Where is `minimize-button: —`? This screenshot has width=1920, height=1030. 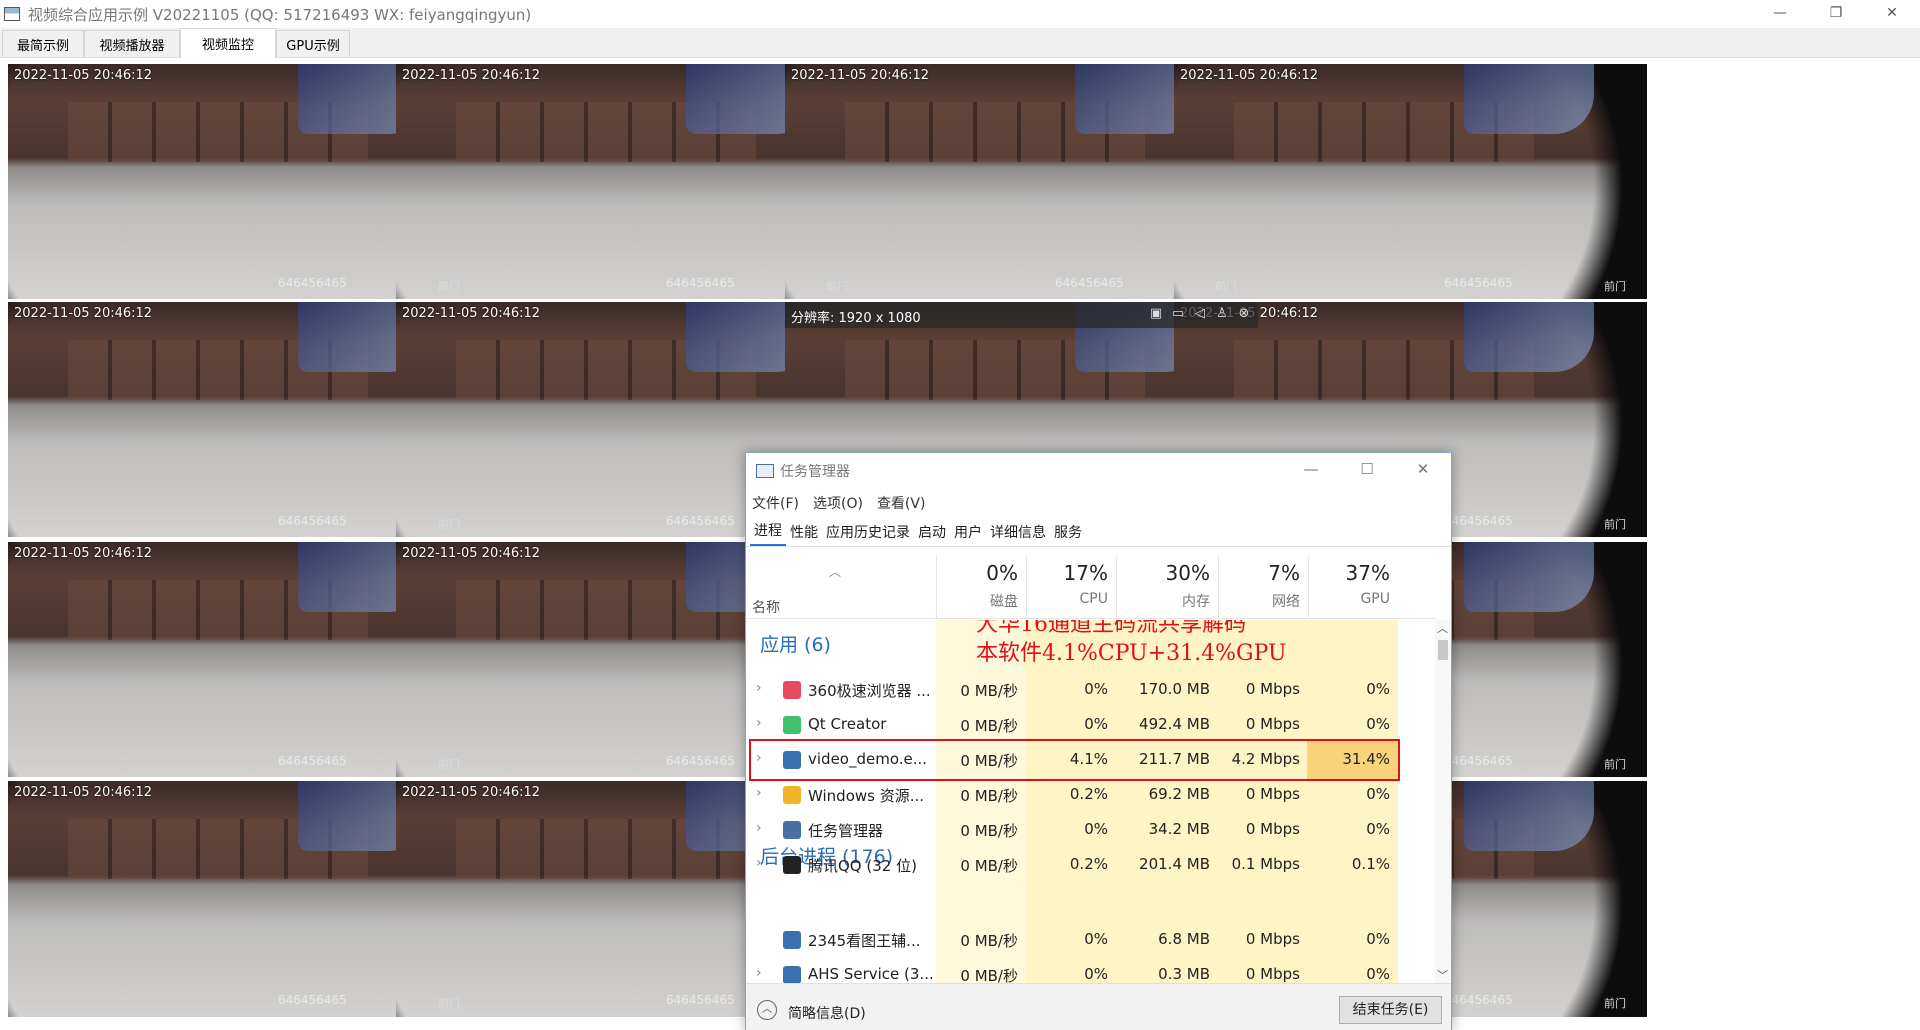 minimize-button: — is located at coordinates (1780, 14).